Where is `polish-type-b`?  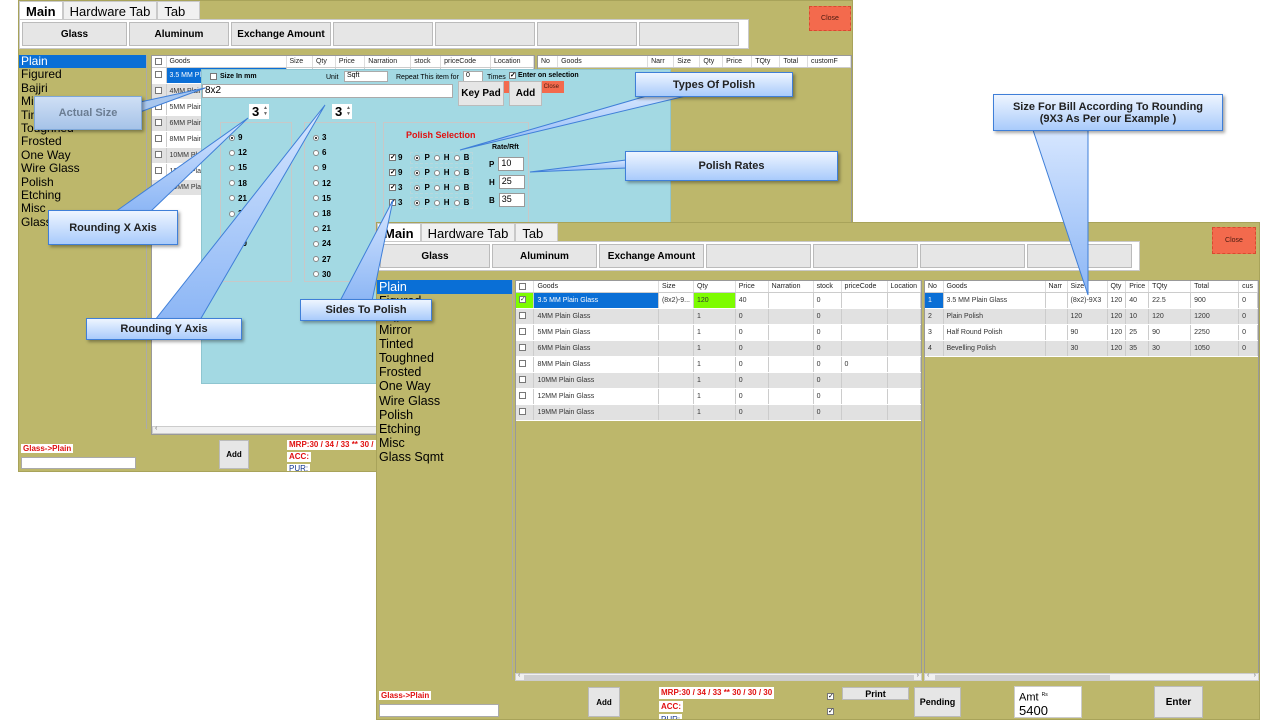 polish-type-b is located at coordinates (456, 157).